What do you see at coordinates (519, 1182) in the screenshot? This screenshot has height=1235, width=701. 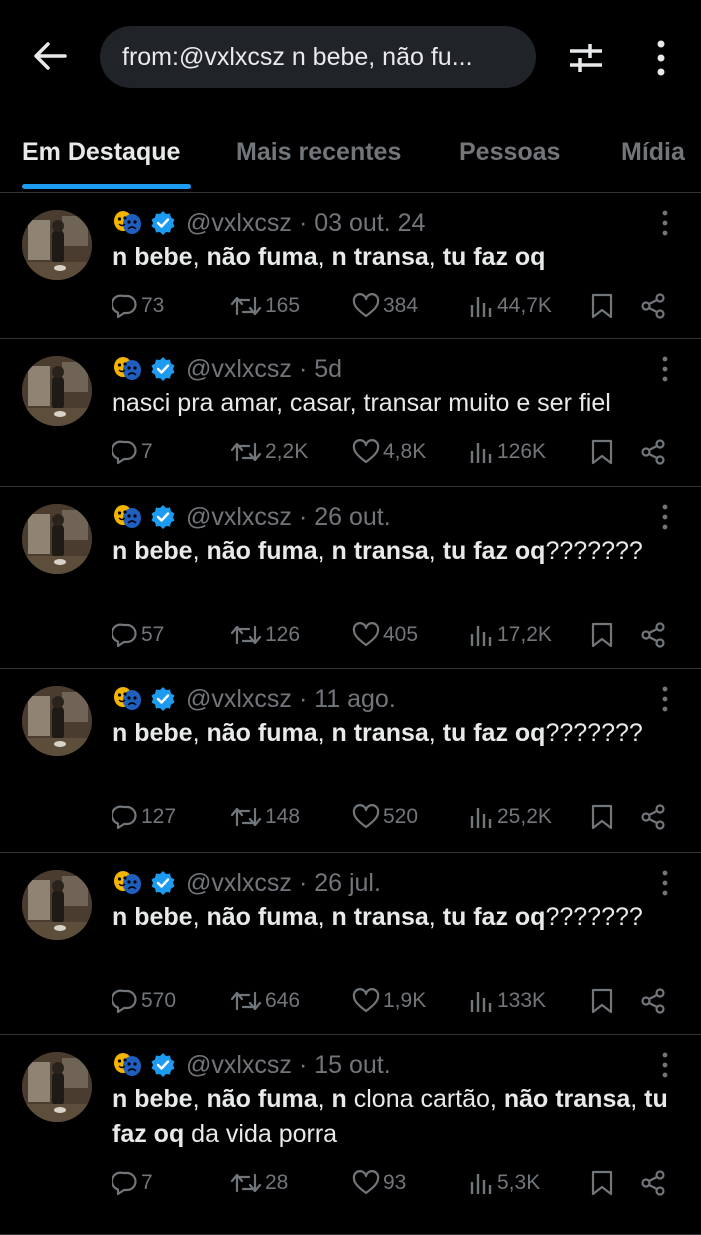 I see `views-count: 5,3K` at bounding box center [519, 1182].